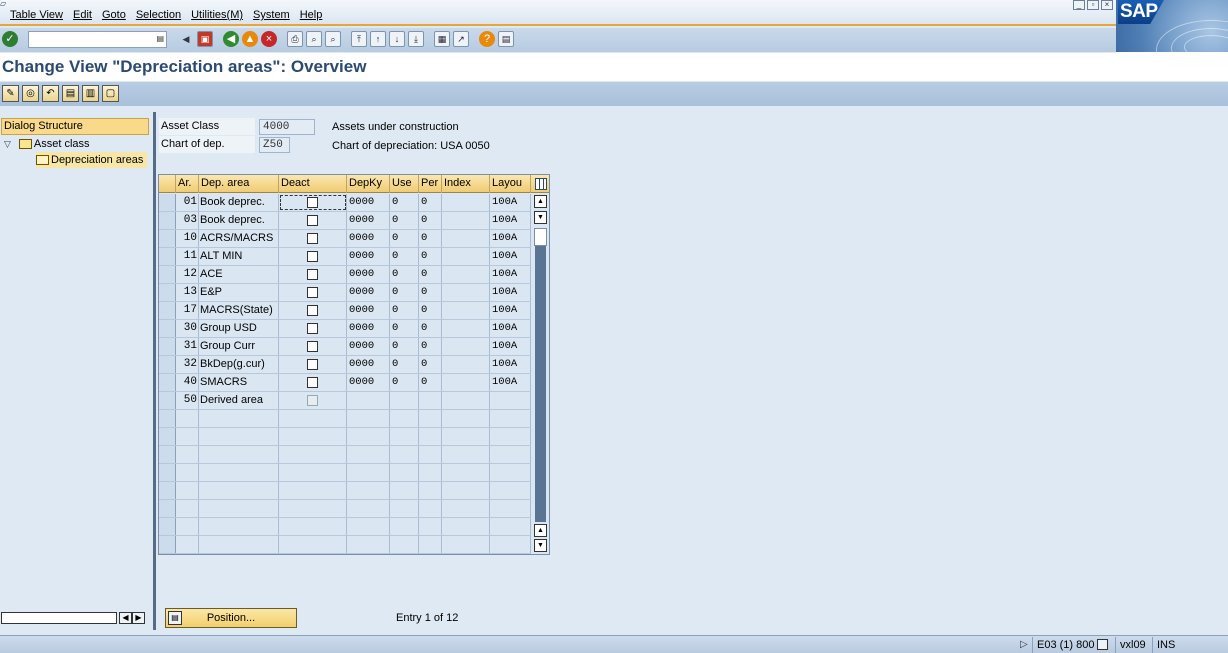 The width and height of the screenshot is (1228, 653). I want to click on insert-mode: INS, so click(1165, 645).